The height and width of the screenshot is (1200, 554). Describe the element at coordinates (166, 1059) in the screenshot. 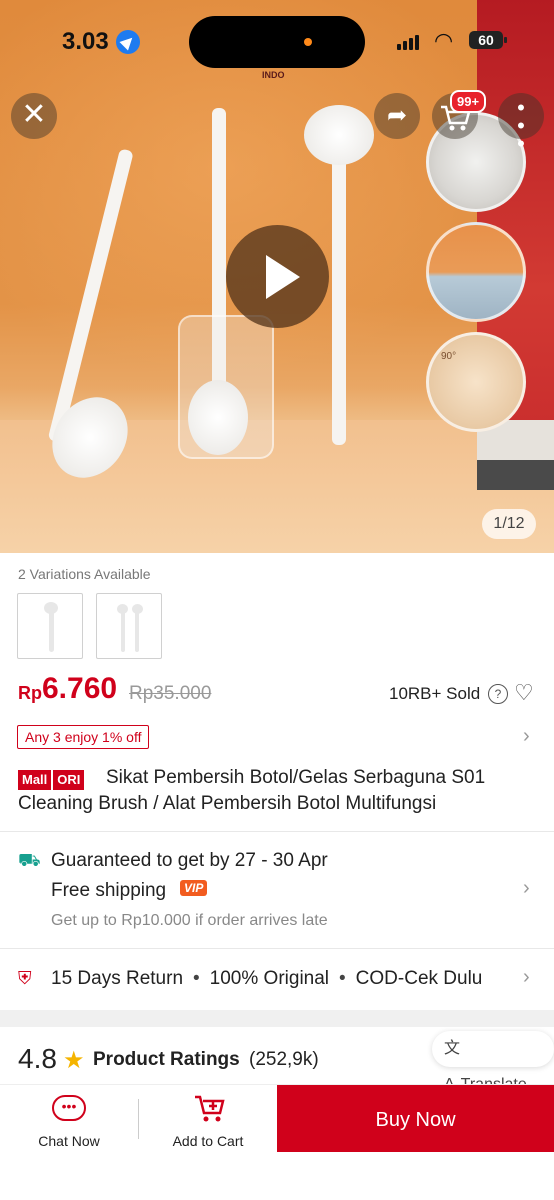

I see `ratings-heading: Product Ratings` at that location.